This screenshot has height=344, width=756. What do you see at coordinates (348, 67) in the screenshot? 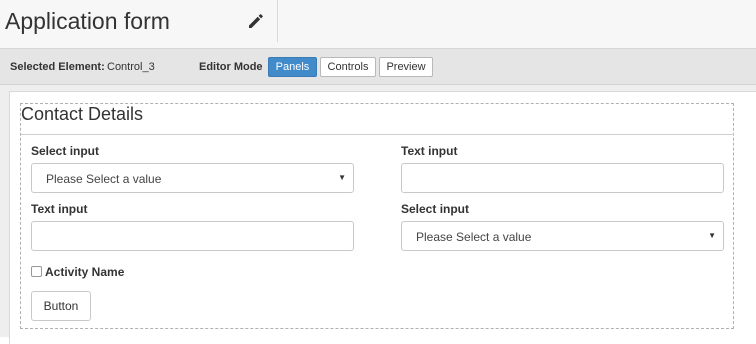
I see `mode-controls-button: Controls` at bounding box center [348, 67].